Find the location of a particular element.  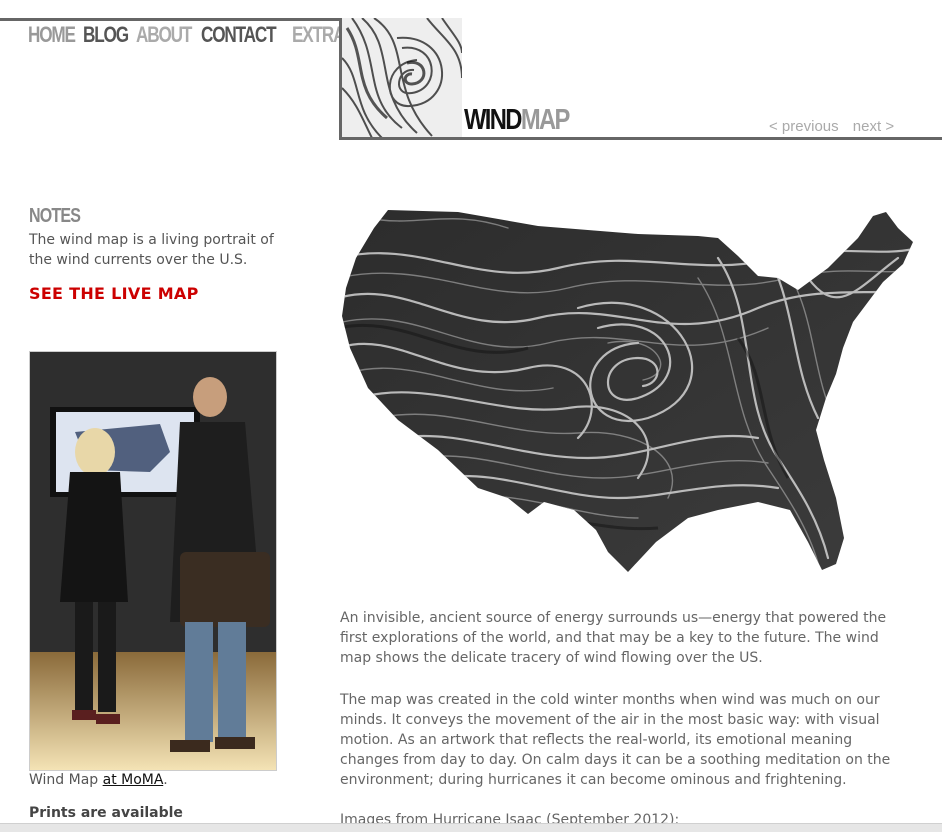

header-bottom-rule is located at coordinates (640, 138).